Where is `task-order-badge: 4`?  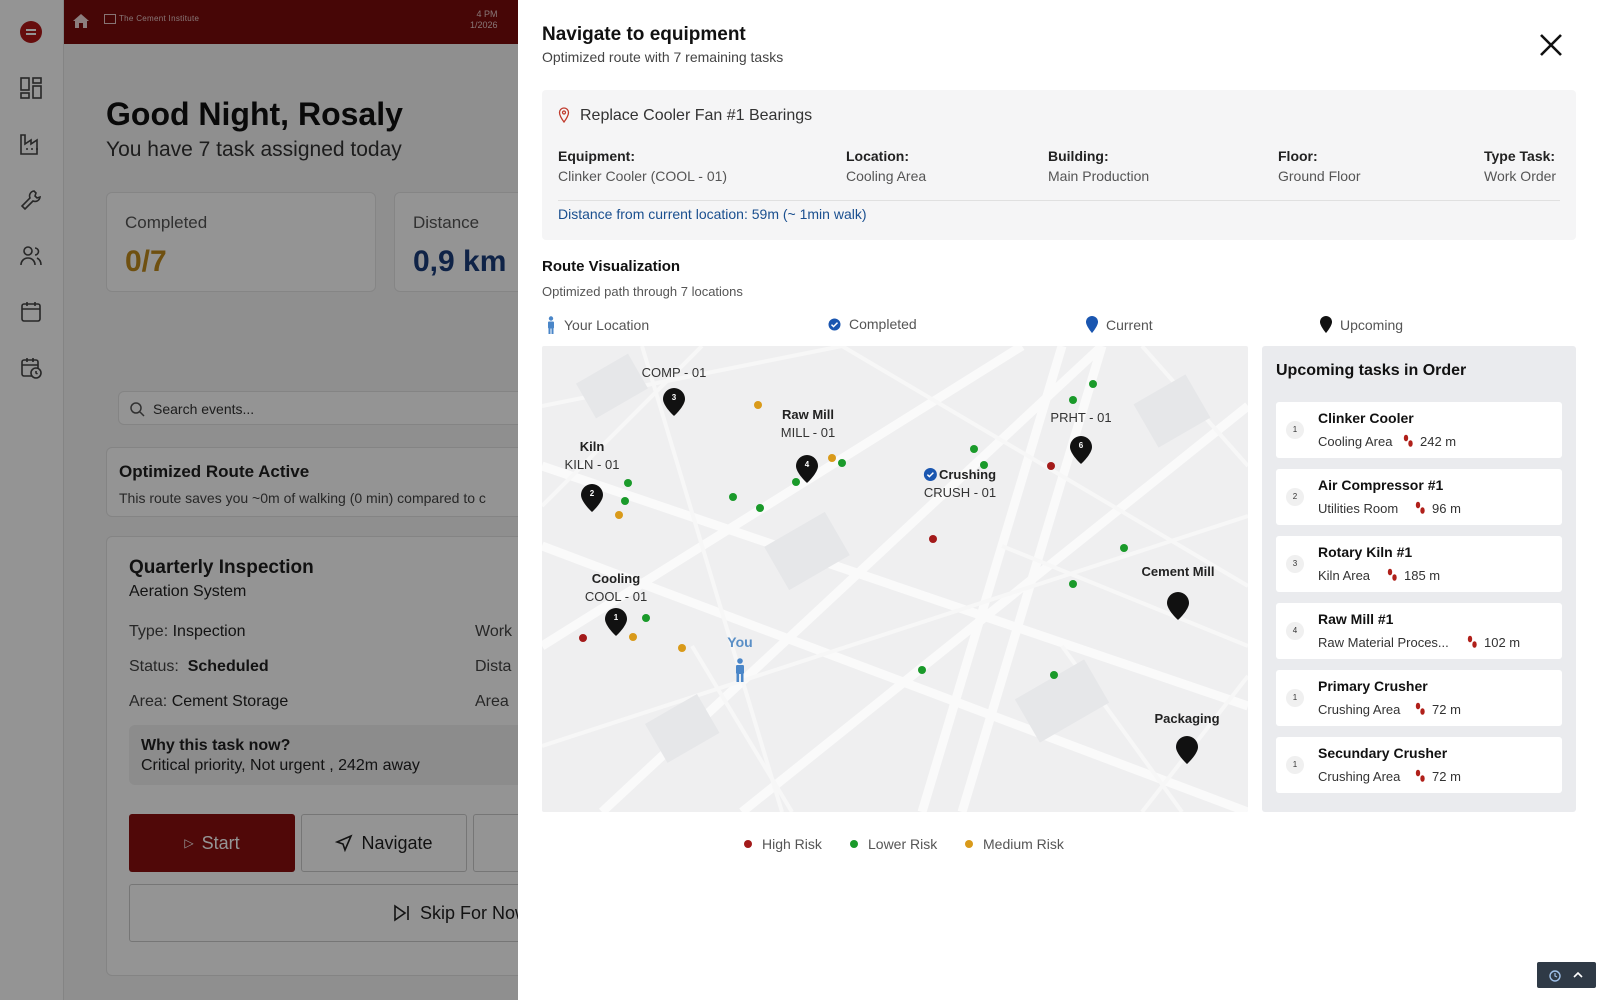 task-order-badge: 4 is located at coordinates (1295, 631).